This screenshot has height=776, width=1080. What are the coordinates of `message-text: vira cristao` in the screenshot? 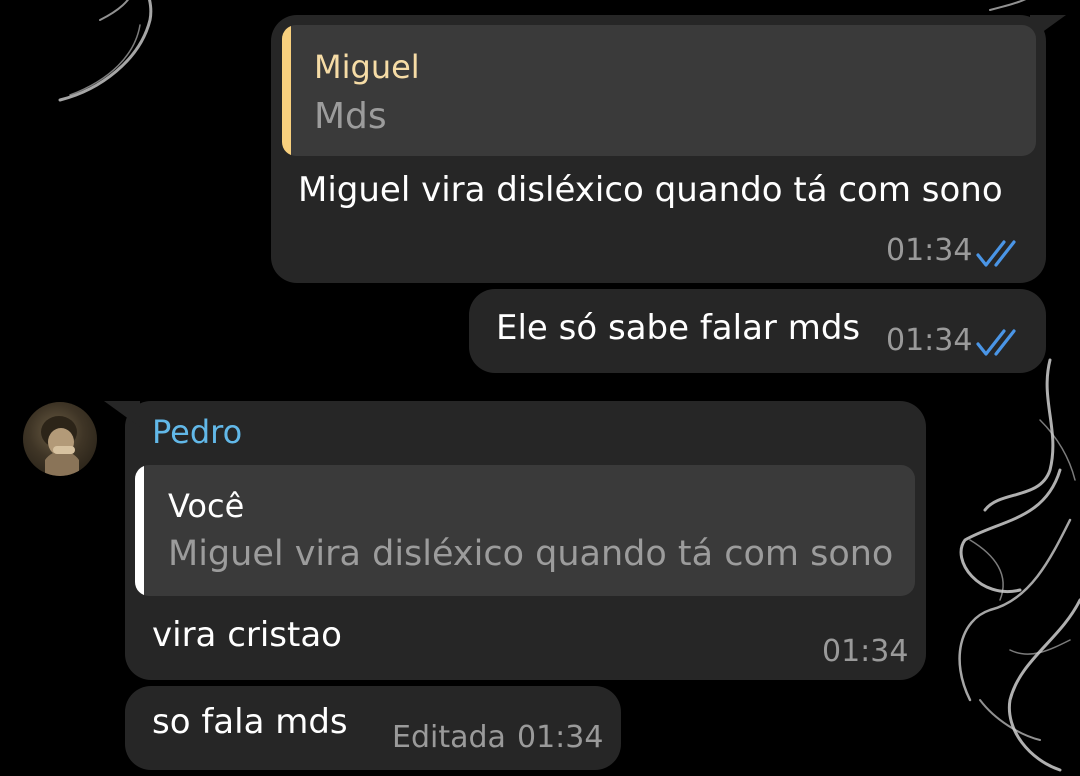 It's located at (247, 635).